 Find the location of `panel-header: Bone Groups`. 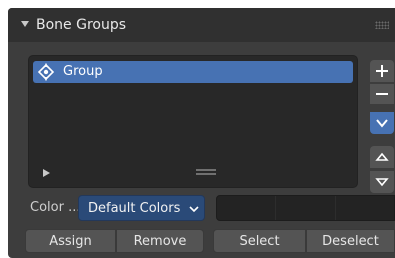

panel-header: Bone Groups is located at coordinates (201, 25).